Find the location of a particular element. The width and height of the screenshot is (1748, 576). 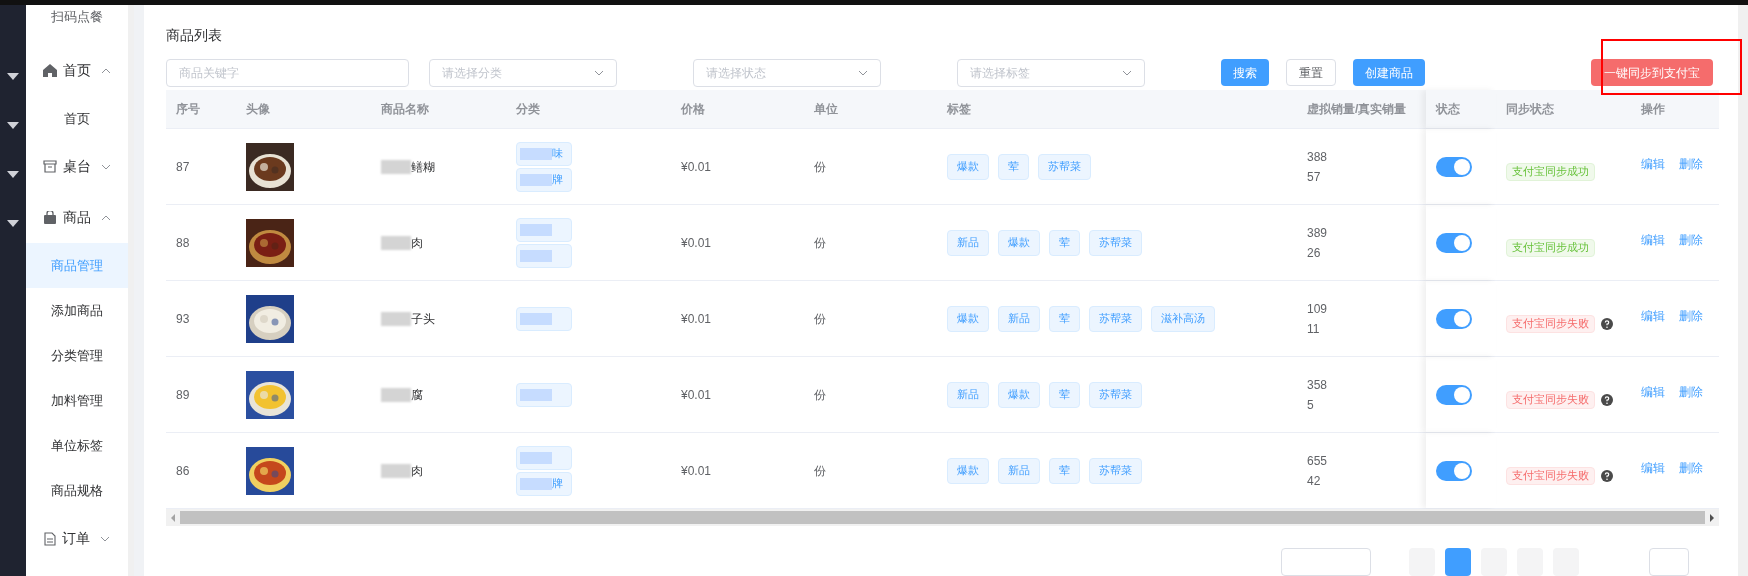

menu-item: 单位标签 is located at coordinates (77, 445).